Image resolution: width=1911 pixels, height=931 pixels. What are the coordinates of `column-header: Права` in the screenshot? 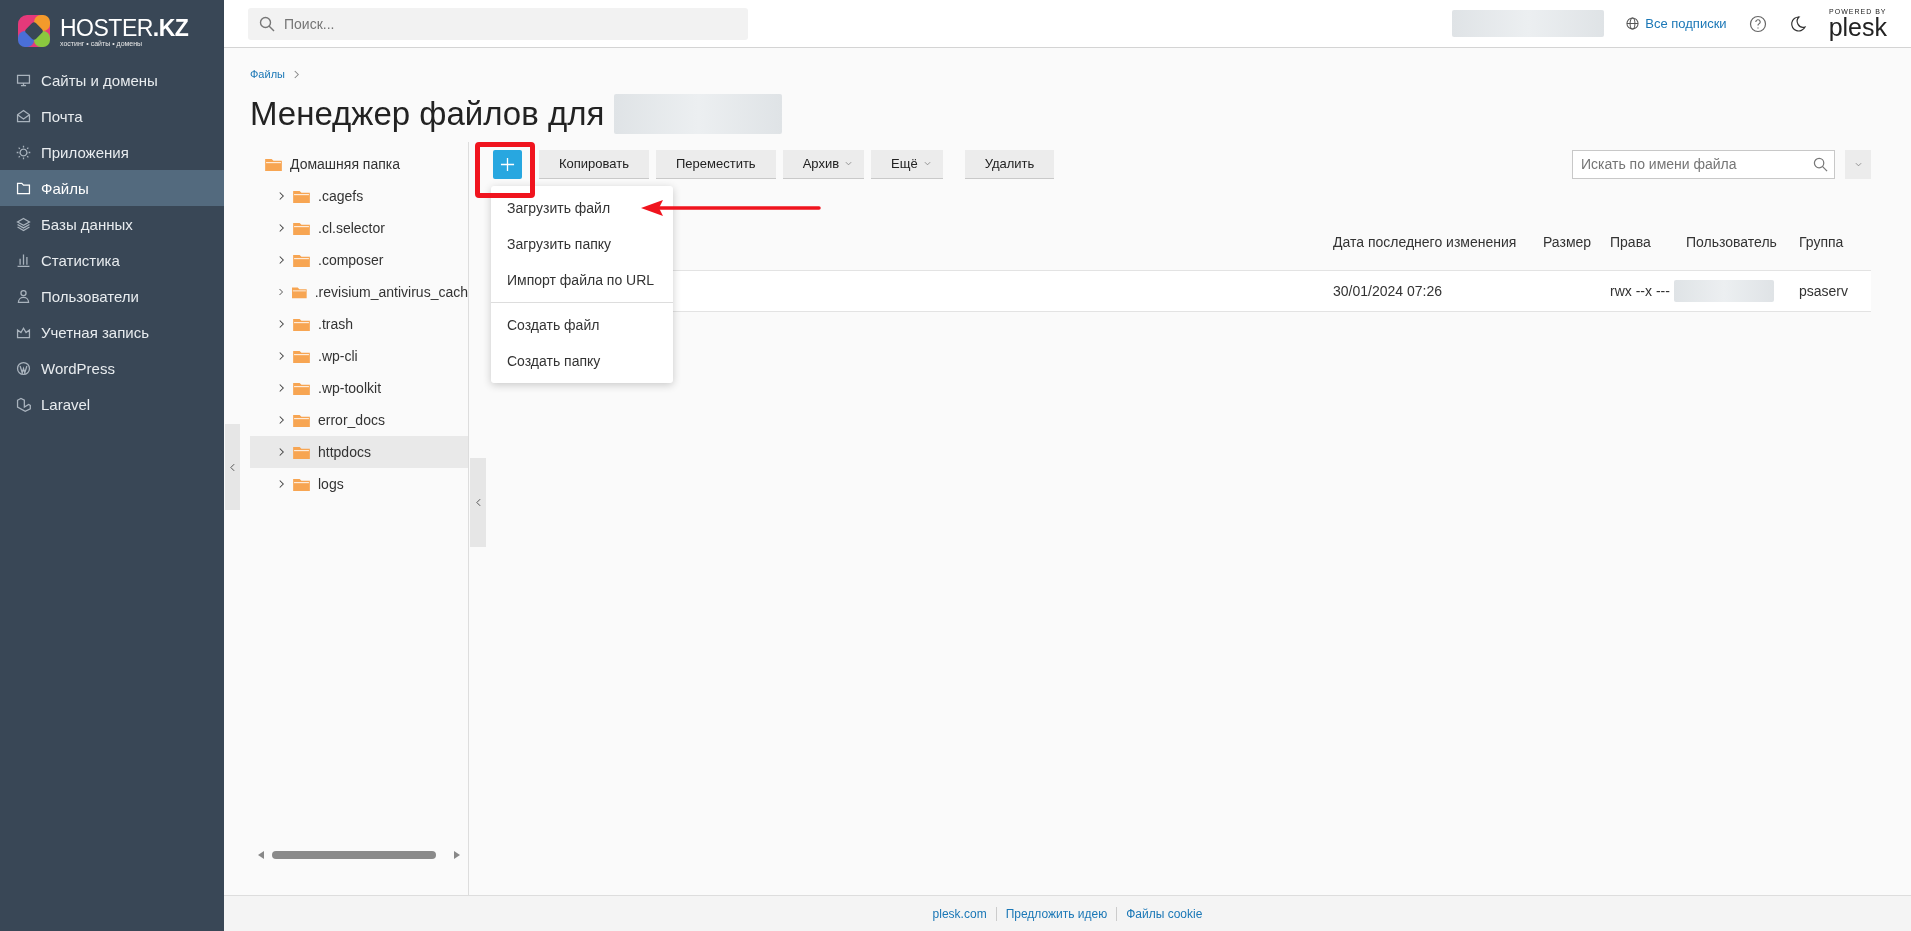 It's located at (1648, 242).